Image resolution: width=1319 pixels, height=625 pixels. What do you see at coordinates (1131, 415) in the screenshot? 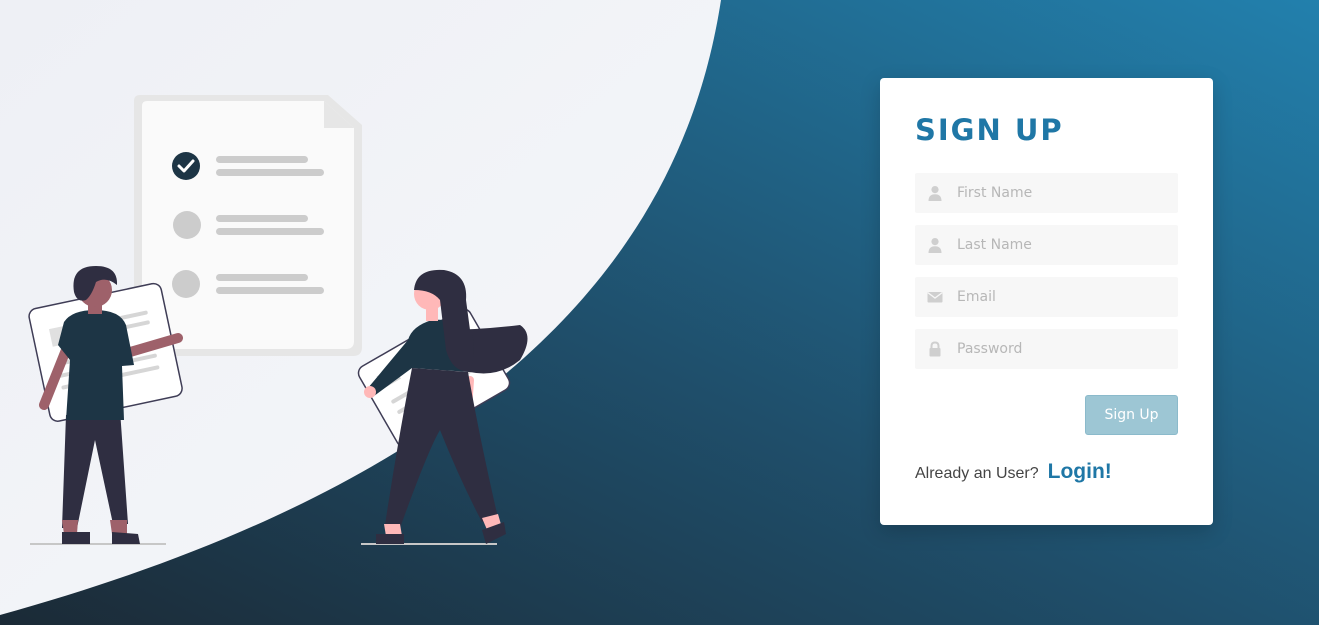
I see `sign-up-button: Sign Up` at bounding box center [1131, 415].